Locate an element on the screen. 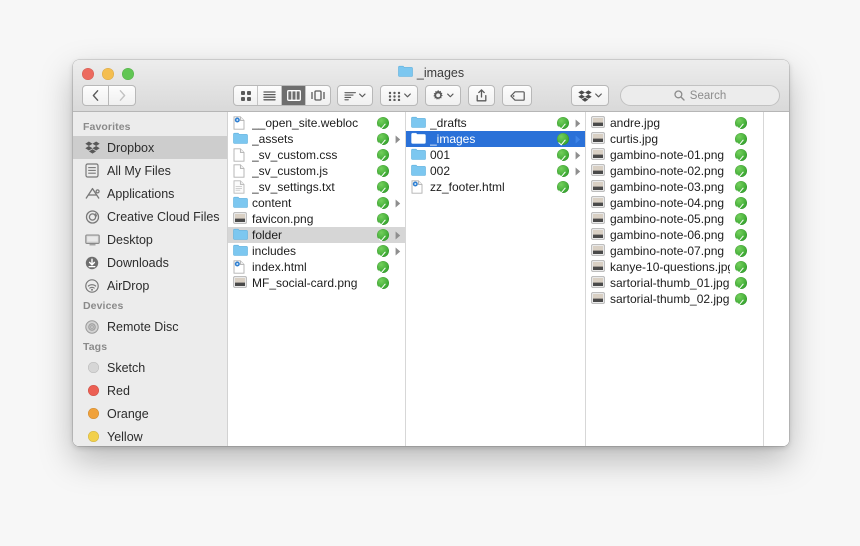 Image resolution: width=860 pixels, height=546 pixels. sidebar-item-desktop: Desktop is located at coordinates (150, 239).